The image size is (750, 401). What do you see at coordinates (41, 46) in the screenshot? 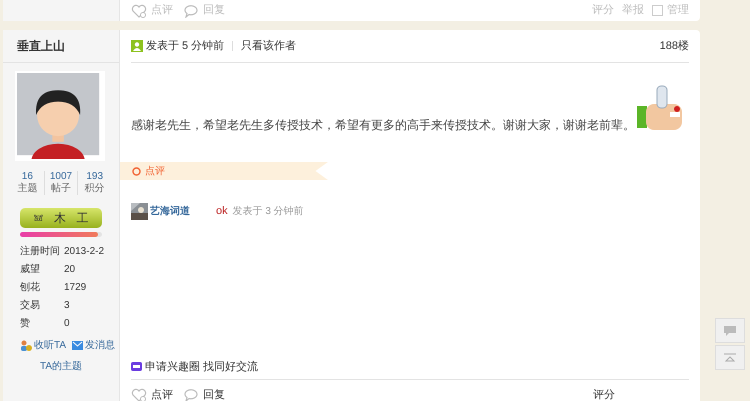
I see `author-name: 垂直上山` at bounding box center [41, 46].